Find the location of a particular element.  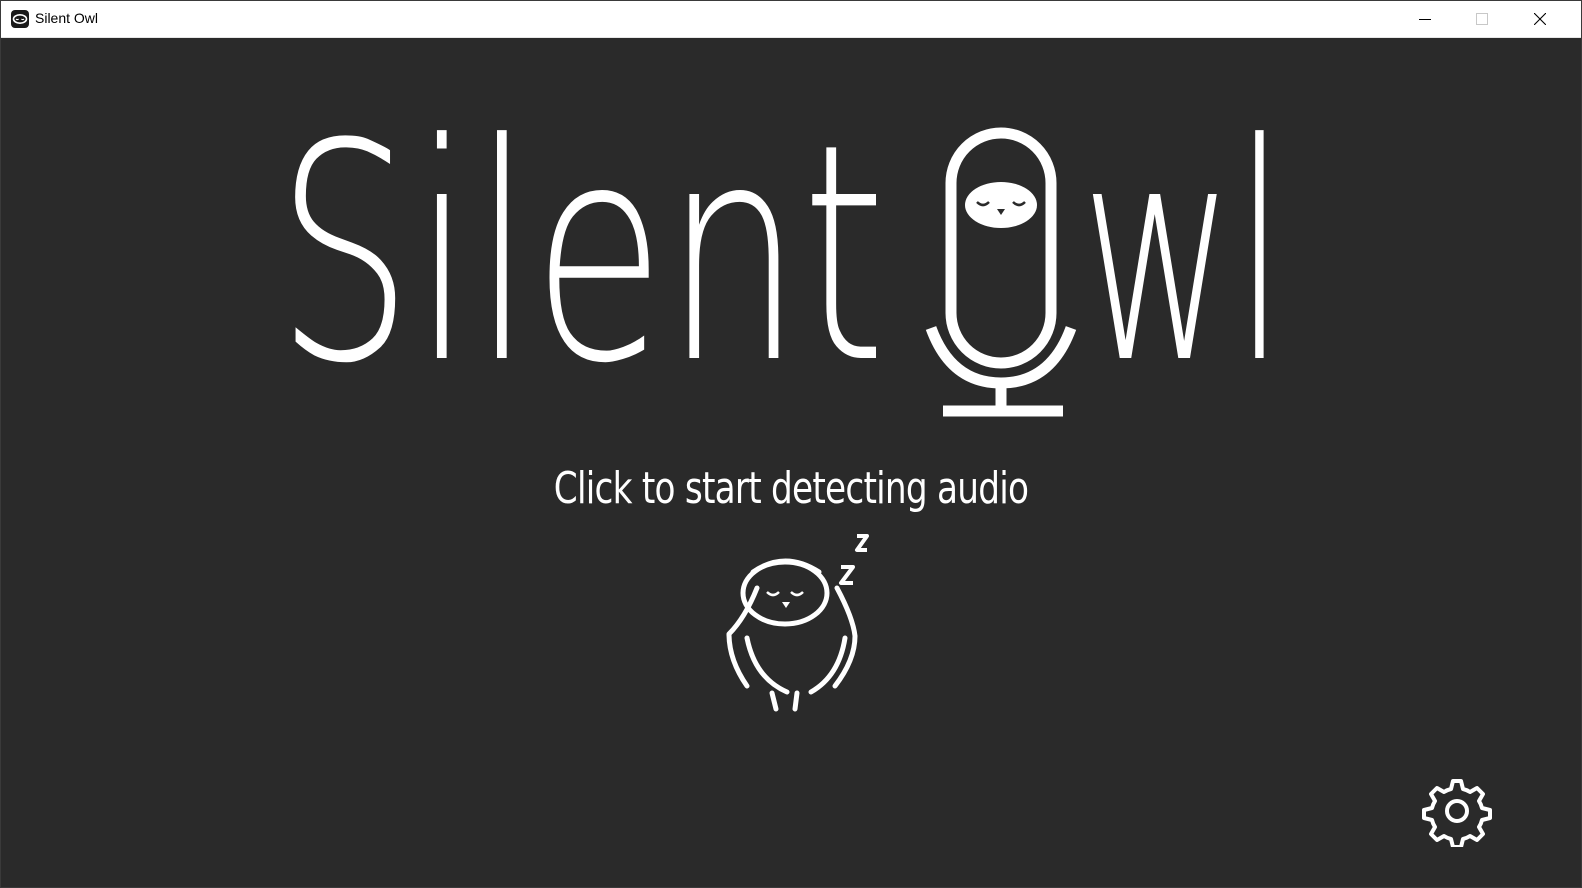

gear-icon is located at coordinates (1457, 811).